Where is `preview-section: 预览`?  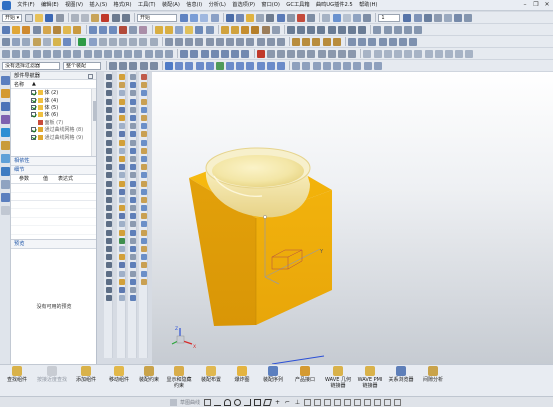 preview-section: 预览 is located at coordinates (53, 244).